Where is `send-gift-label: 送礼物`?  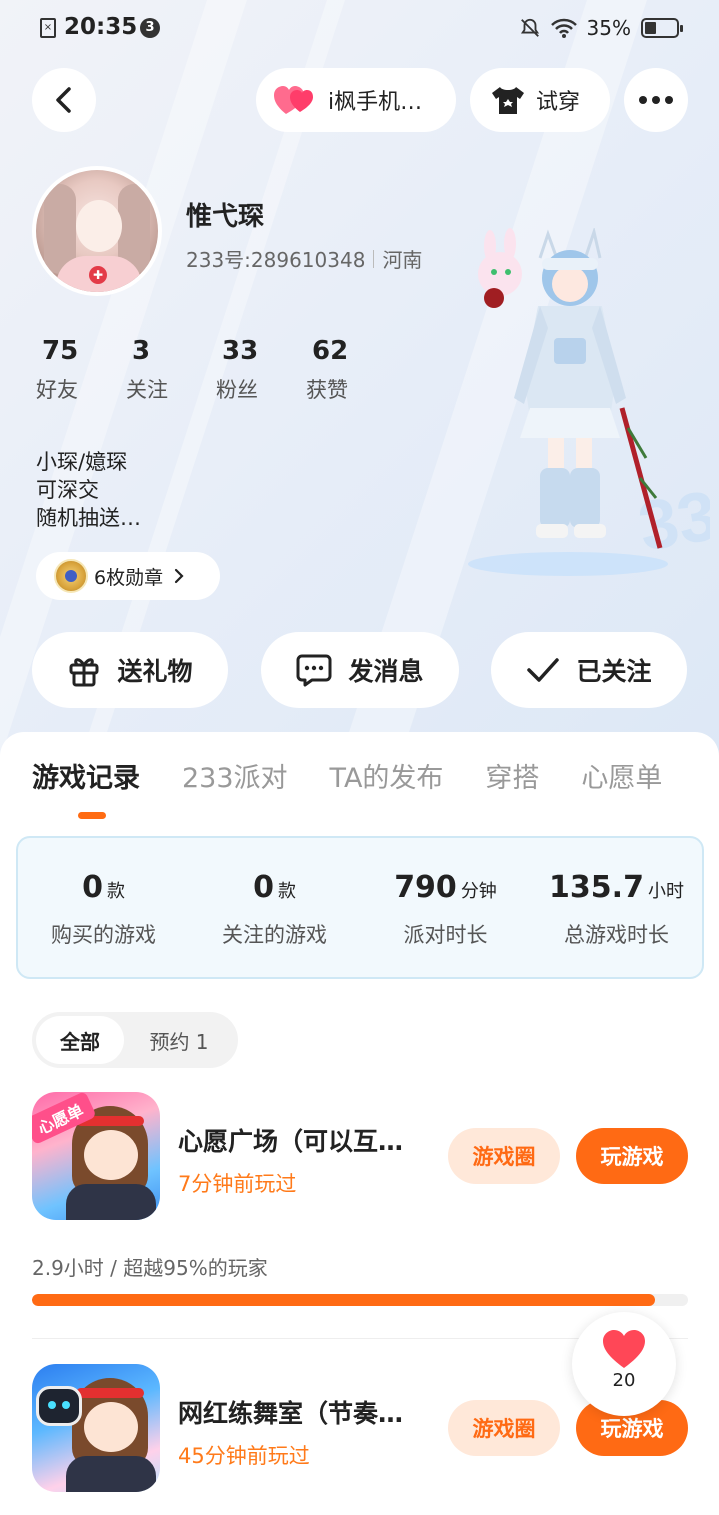
send-gift-label: 送礼物 is located at coordinates (155, 671).